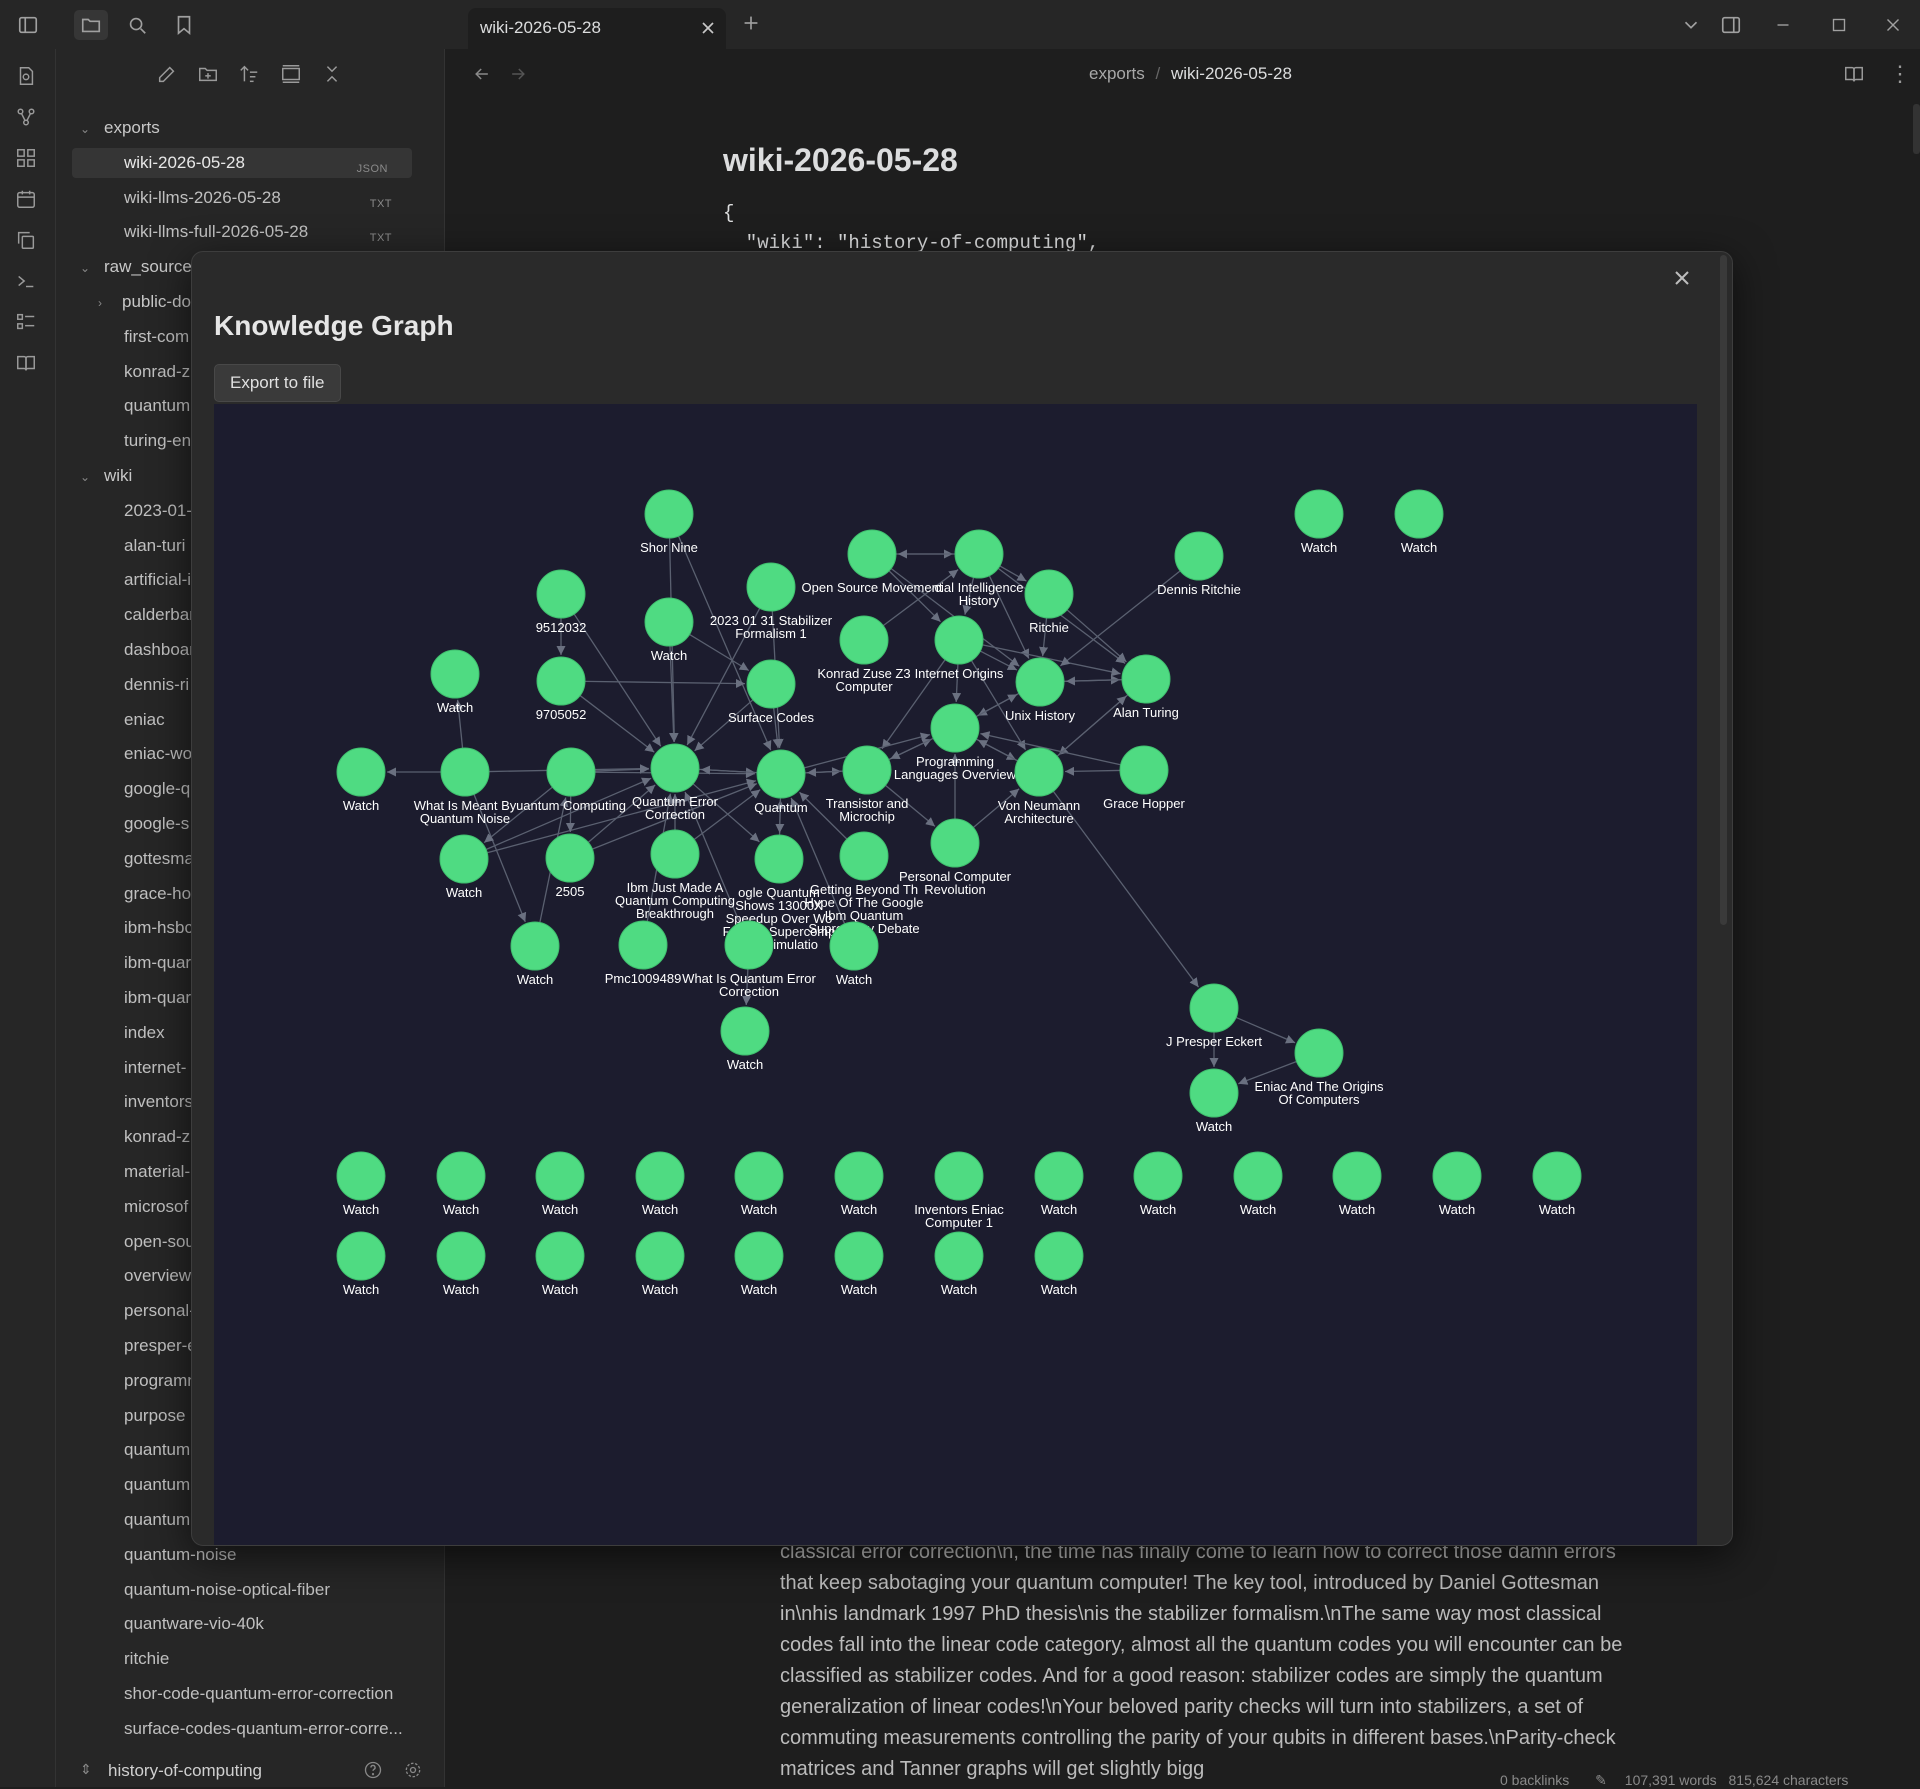  What do you see at coordinates (771, 602) in the screenshot?
I see `graph-node: 2023 01 31 StabilizerFormalism 1` at bounding box center [771, 602].